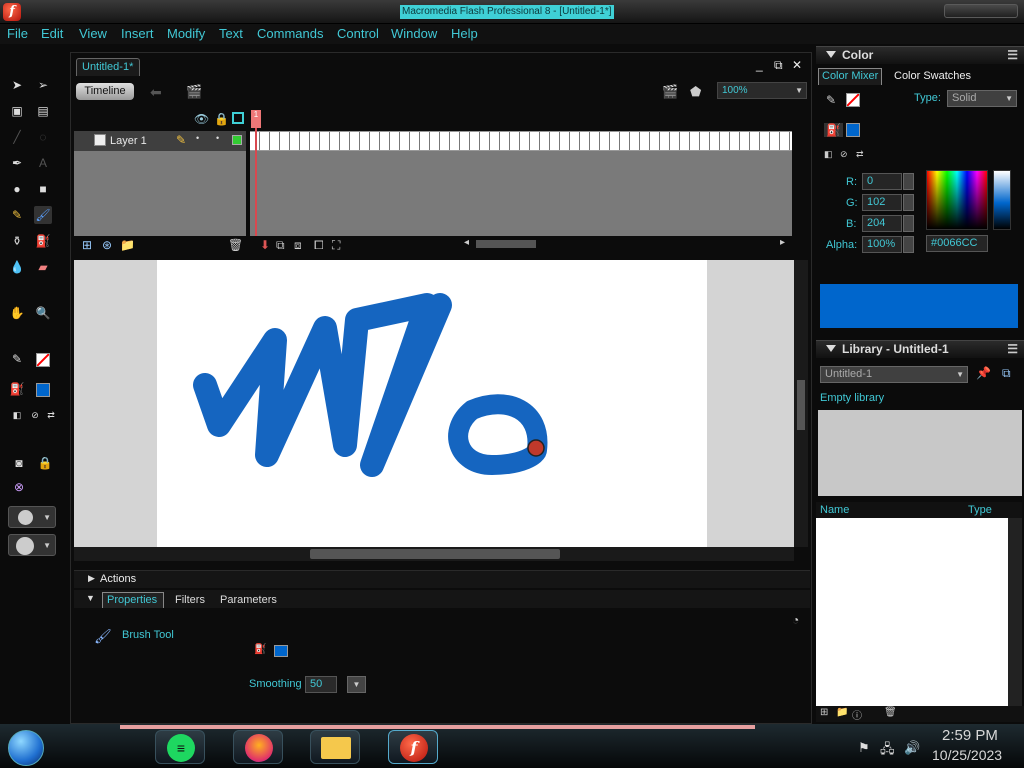 This screenshot has height=768, width=1024. Describe the element at coordinates (466, 242) in the screenshot. I see `scroll-left-icon: ◂` at that location.